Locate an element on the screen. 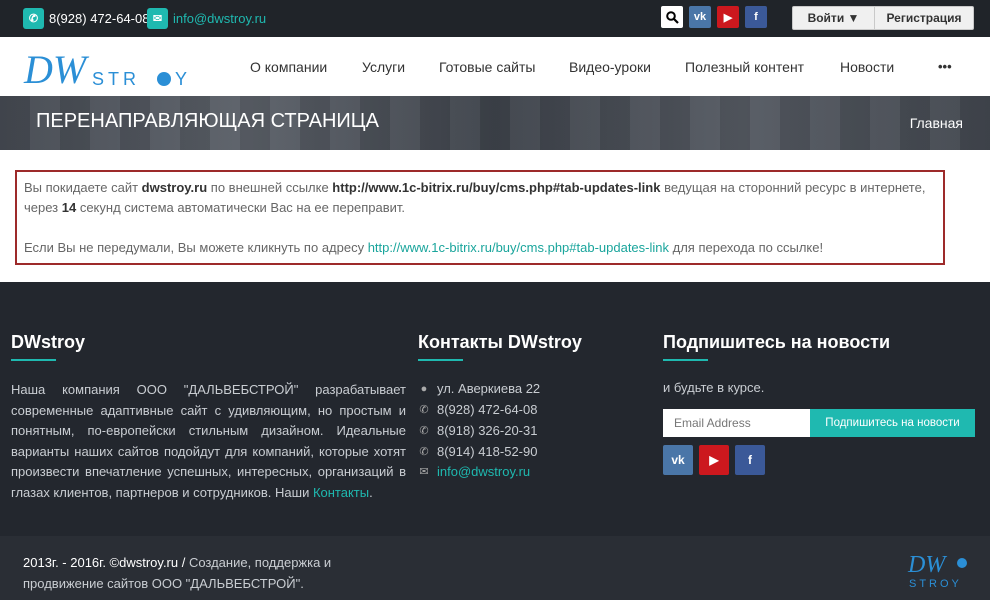 Image resolution: width=990 pixels, height=600 pixels. contacts-link: Контакты is located at coordinates (341, 492).